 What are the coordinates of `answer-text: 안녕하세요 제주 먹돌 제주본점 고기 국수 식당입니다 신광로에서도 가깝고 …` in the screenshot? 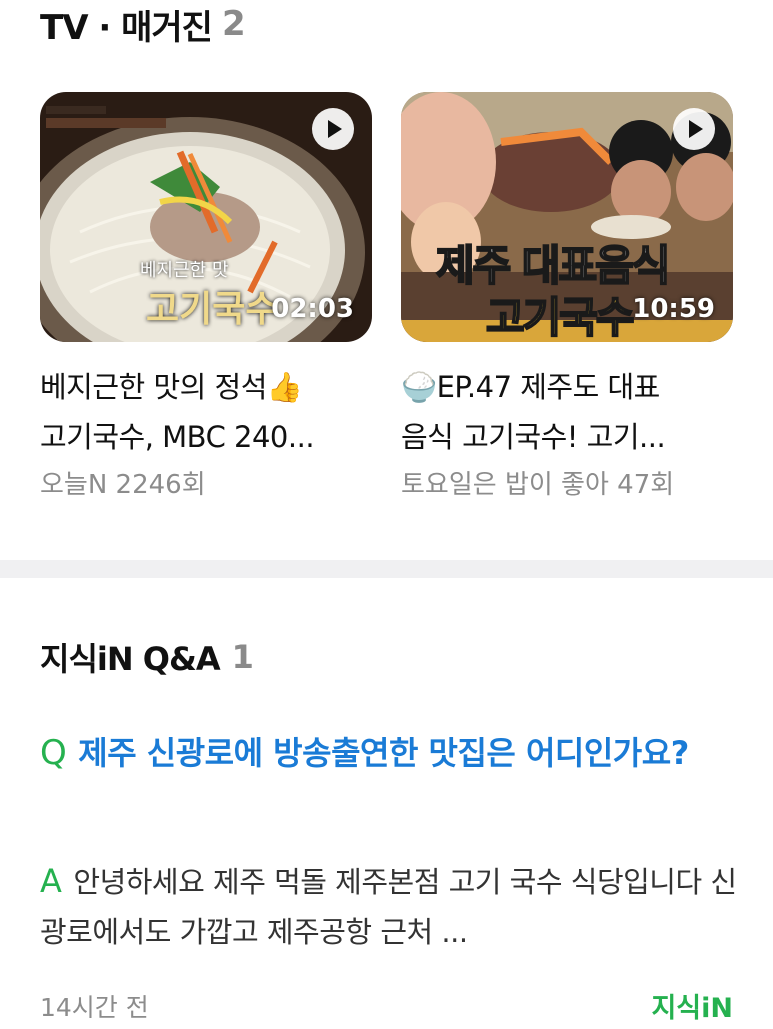 It's located at (388, 907).